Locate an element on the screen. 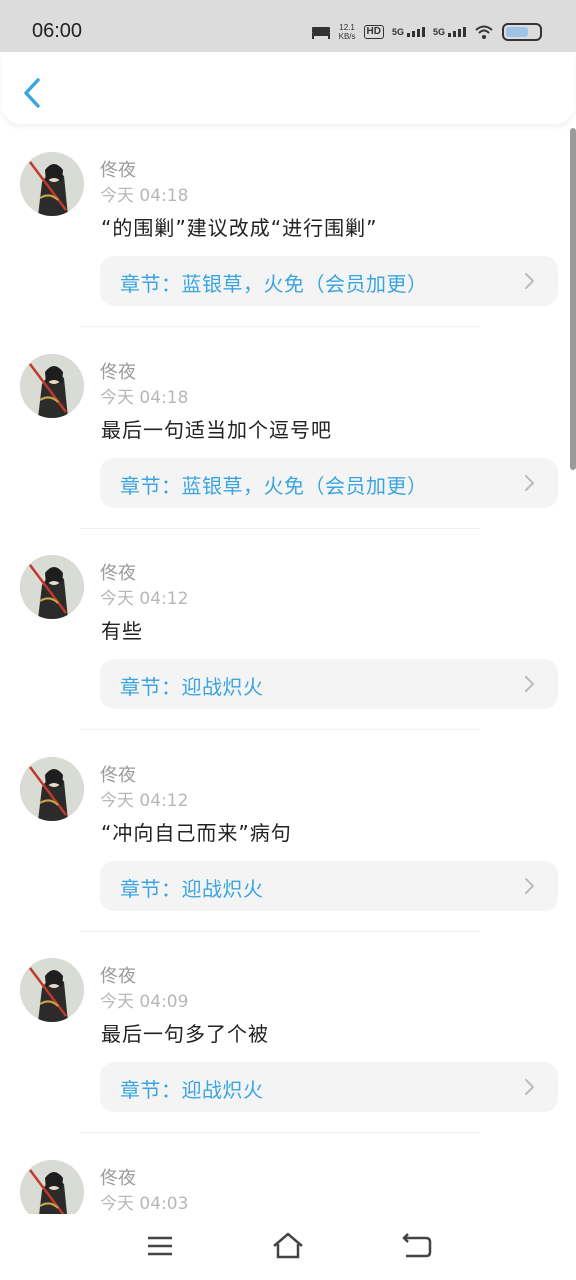 Image resolution: width=576 pixels, height=1280 pixels. network-speed: 12.1 KB/s is located at coordinates (347, 32).